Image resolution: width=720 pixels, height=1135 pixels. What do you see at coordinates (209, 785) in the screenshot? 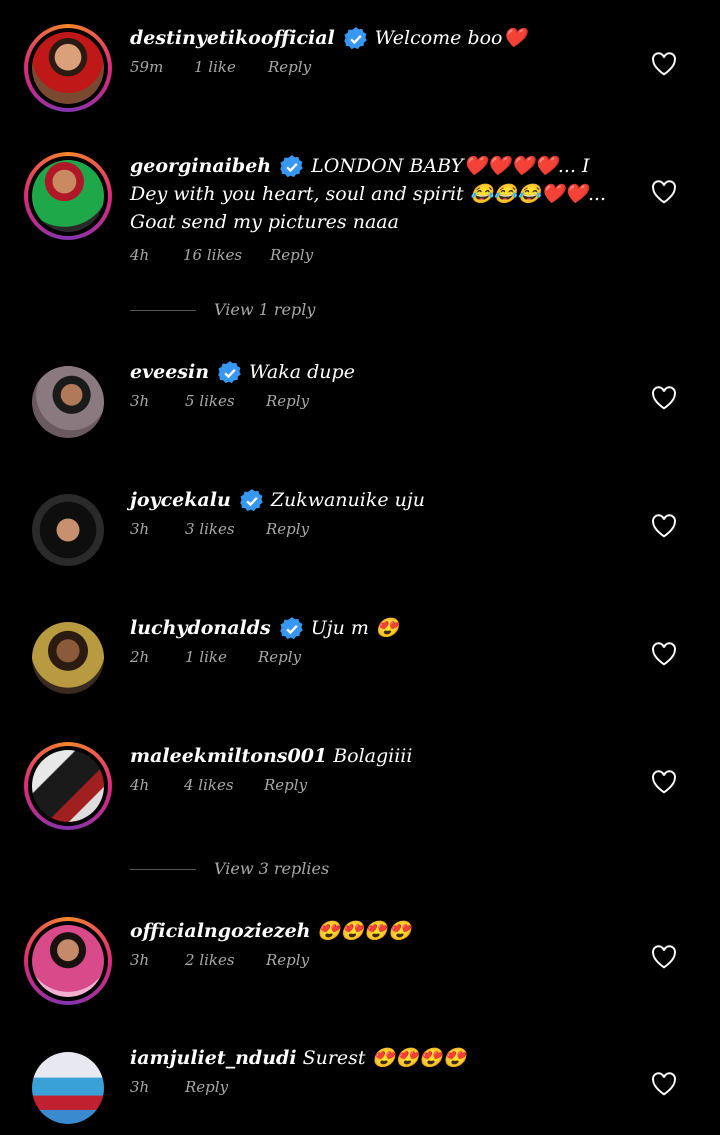
I see `like-count: 4 likes` at bounding box center [209, 785].